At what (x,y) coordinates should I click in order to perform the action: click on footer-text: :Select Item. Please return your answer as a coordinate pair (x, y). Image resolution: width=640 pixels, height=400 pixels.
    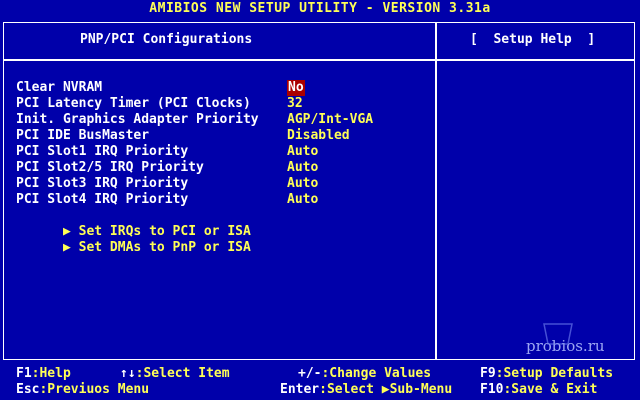
    Looking at the image, I should click on (182, 373).